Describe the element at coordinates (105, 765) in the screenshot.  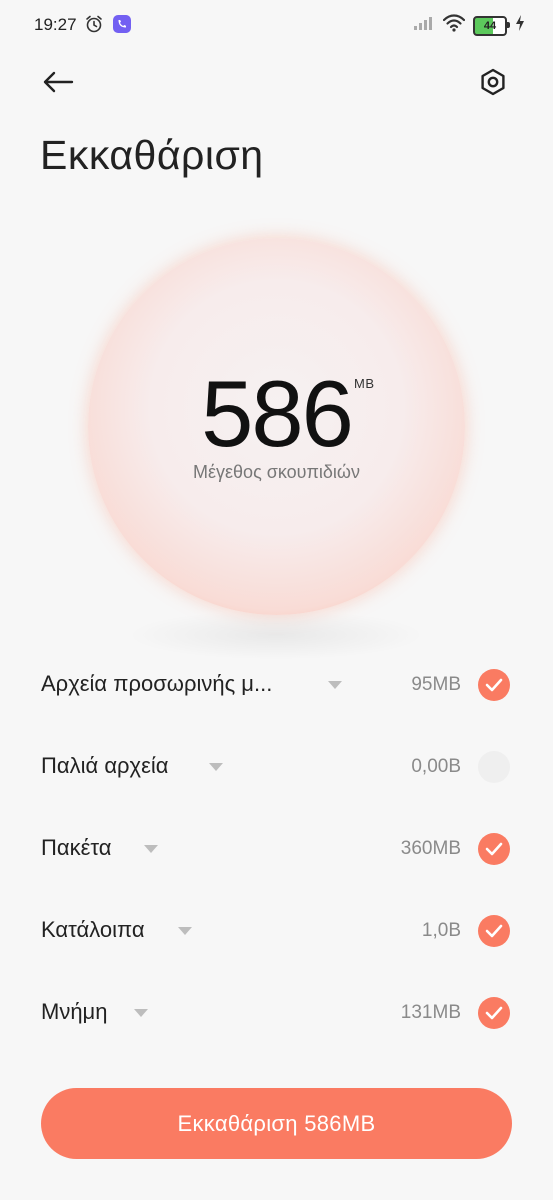
I see `item-name: Παλιά αρχεία` at that location.